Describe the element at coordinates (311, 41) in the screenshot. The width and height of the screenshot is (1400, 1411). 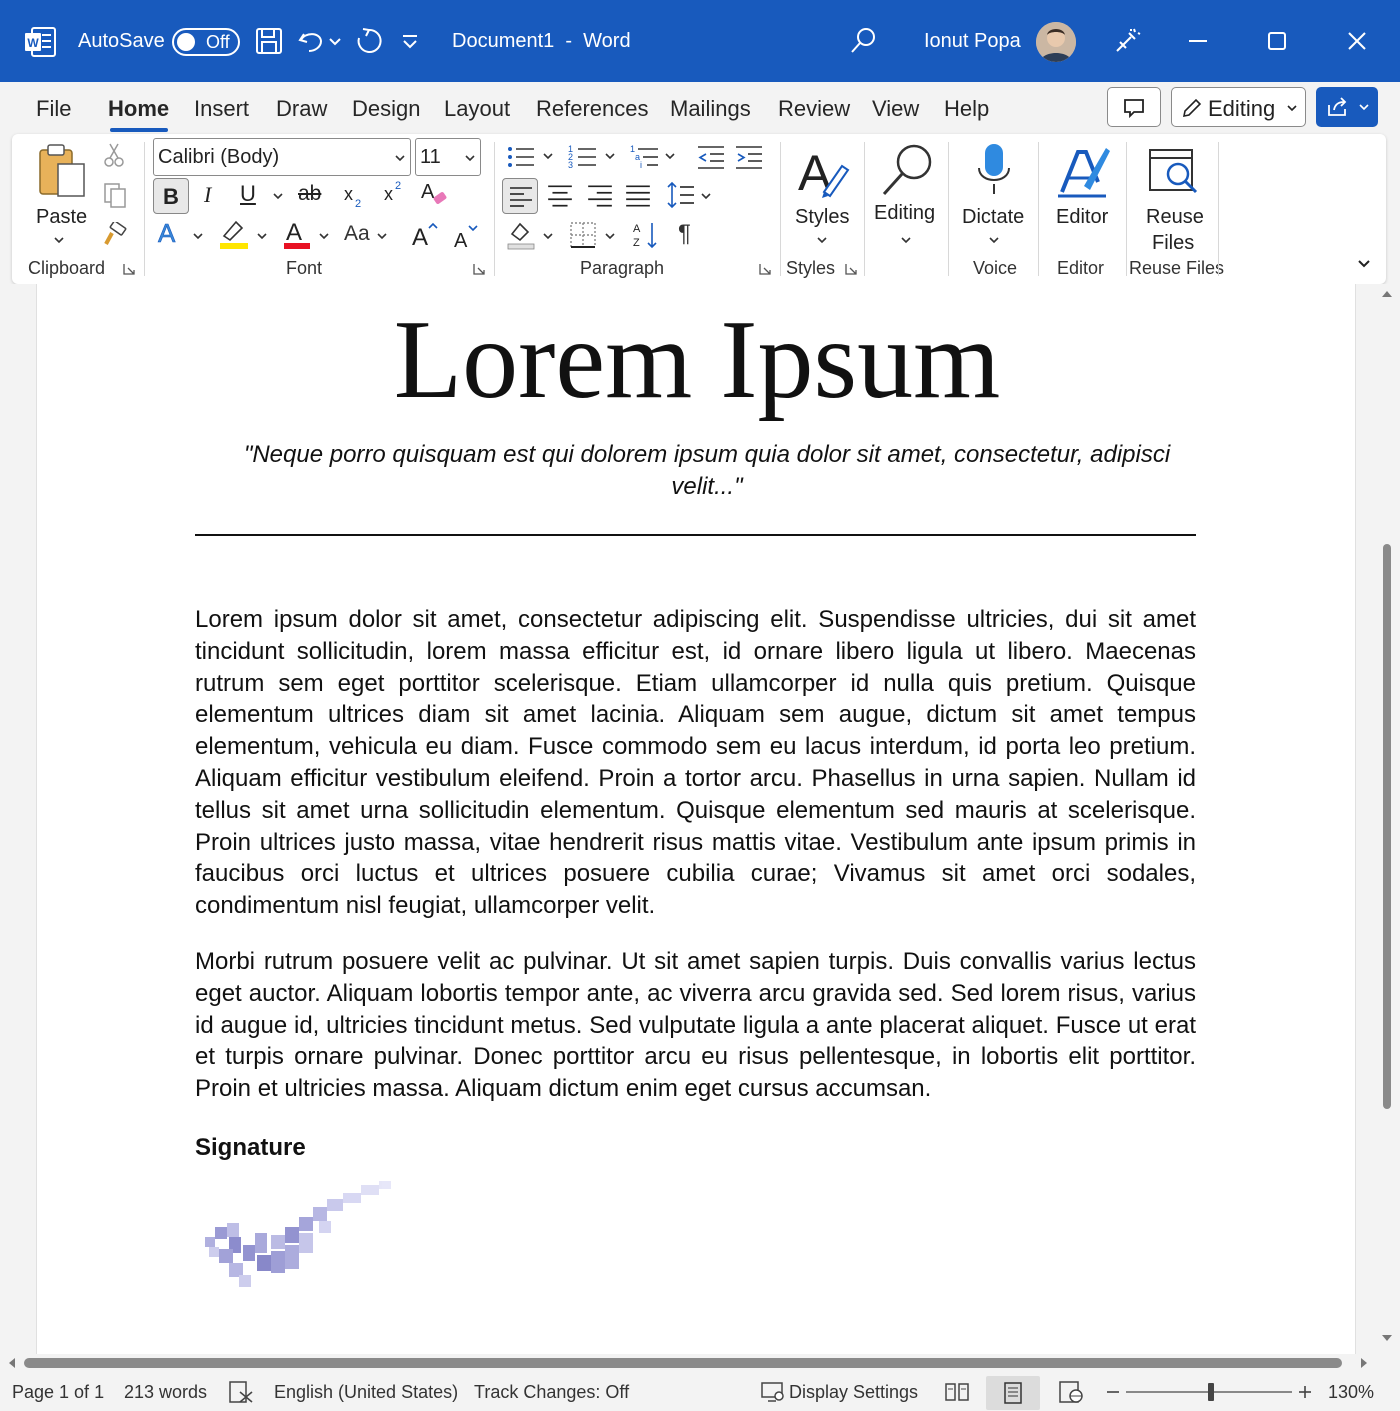
I see `undo-icon` at that location.